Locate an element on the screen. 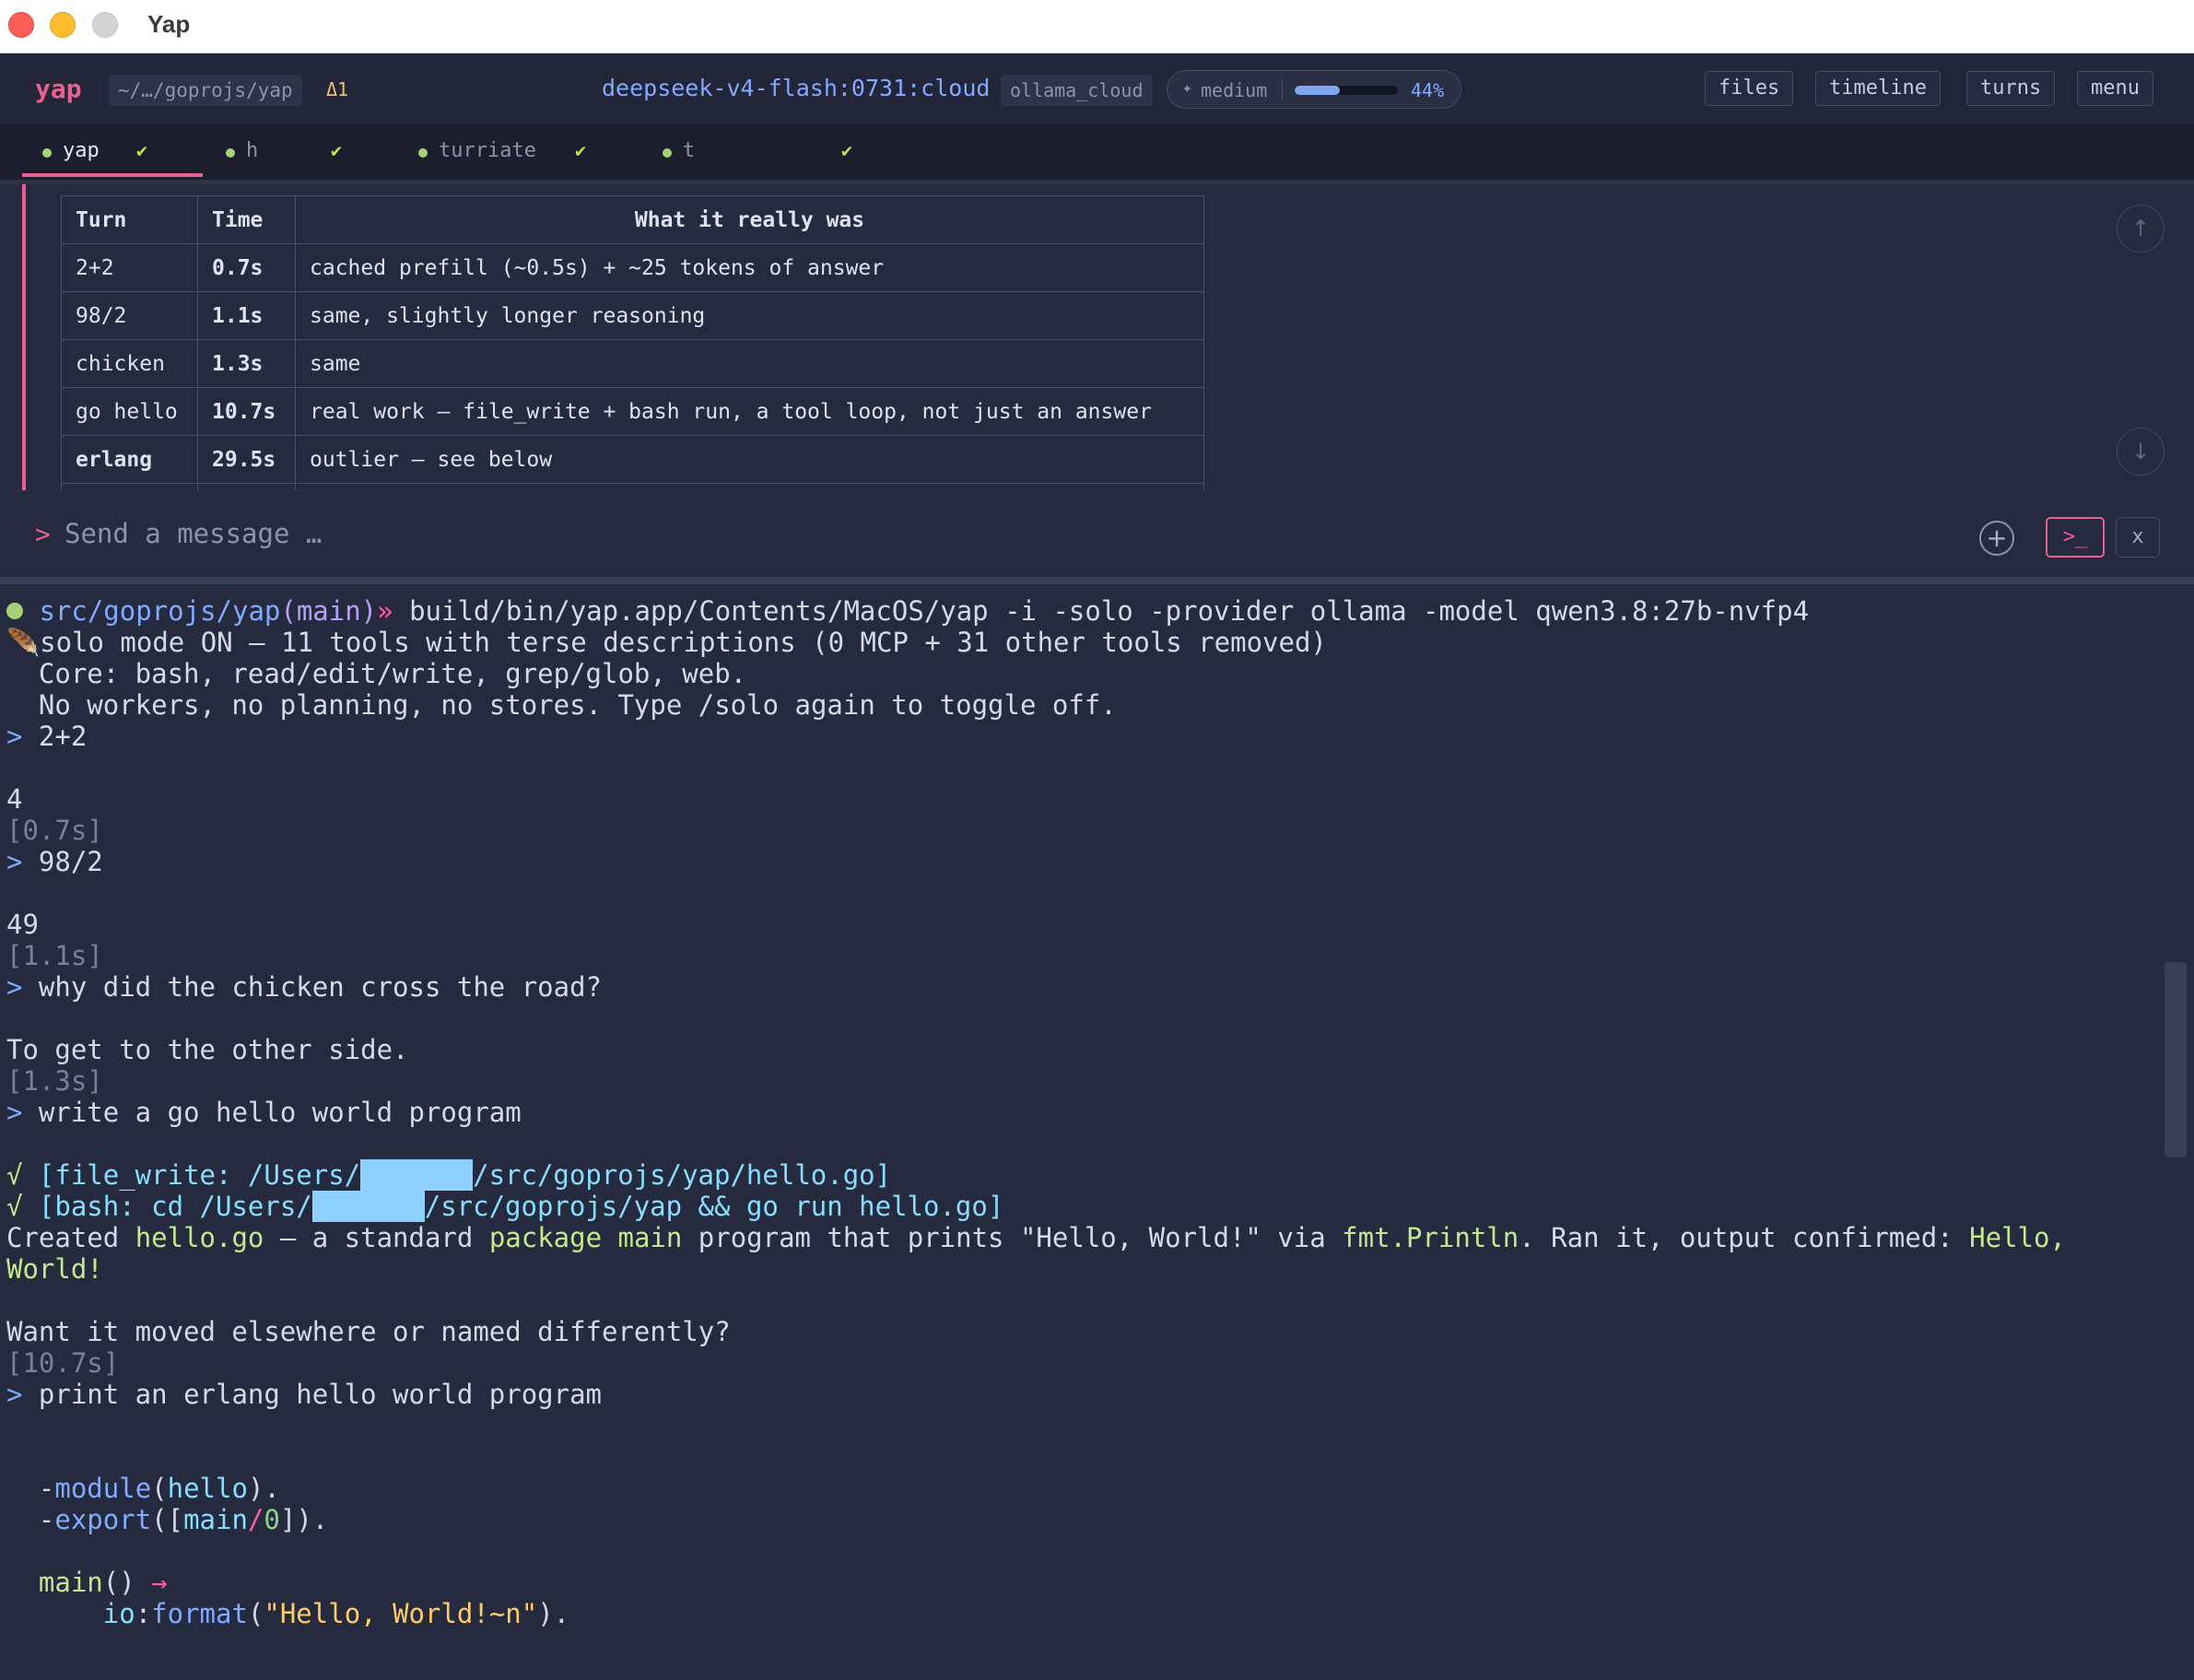 The image size is (2194, 1680). timeline-button: timeline is located at coordinates (1878, 88).